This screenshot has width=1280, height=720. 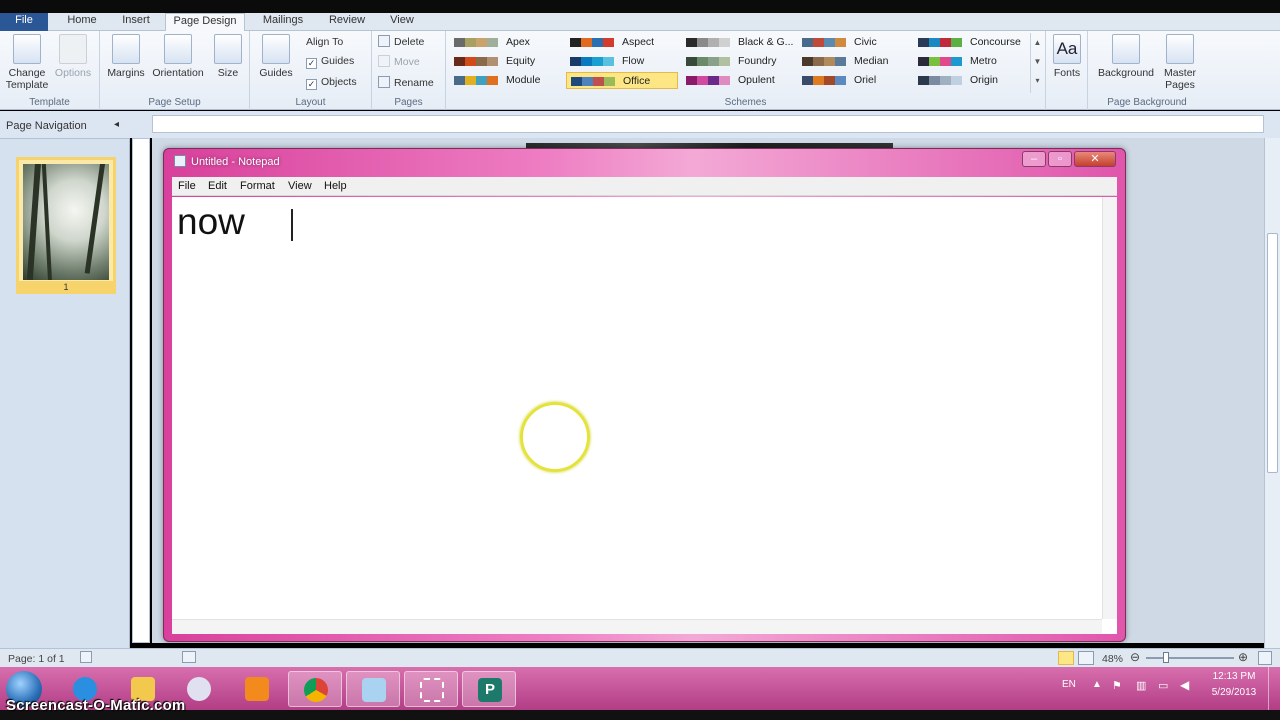 I want to click on menu-file: File, so click(x=187, y=186).